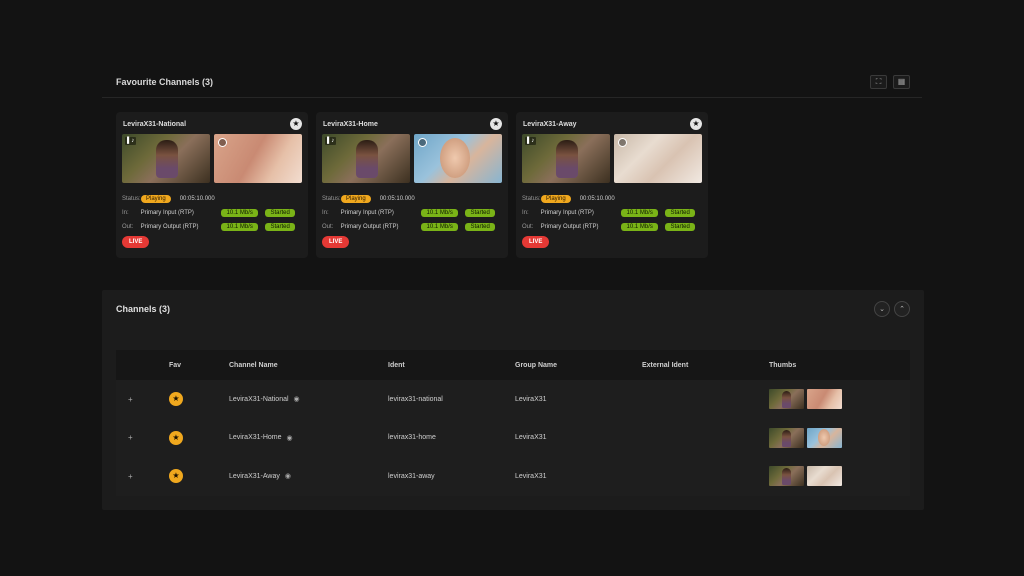 The height and width of the screenshot is (576, 1024). I want to click on channel-name: LeviraX31-Away, so click(254, 476).